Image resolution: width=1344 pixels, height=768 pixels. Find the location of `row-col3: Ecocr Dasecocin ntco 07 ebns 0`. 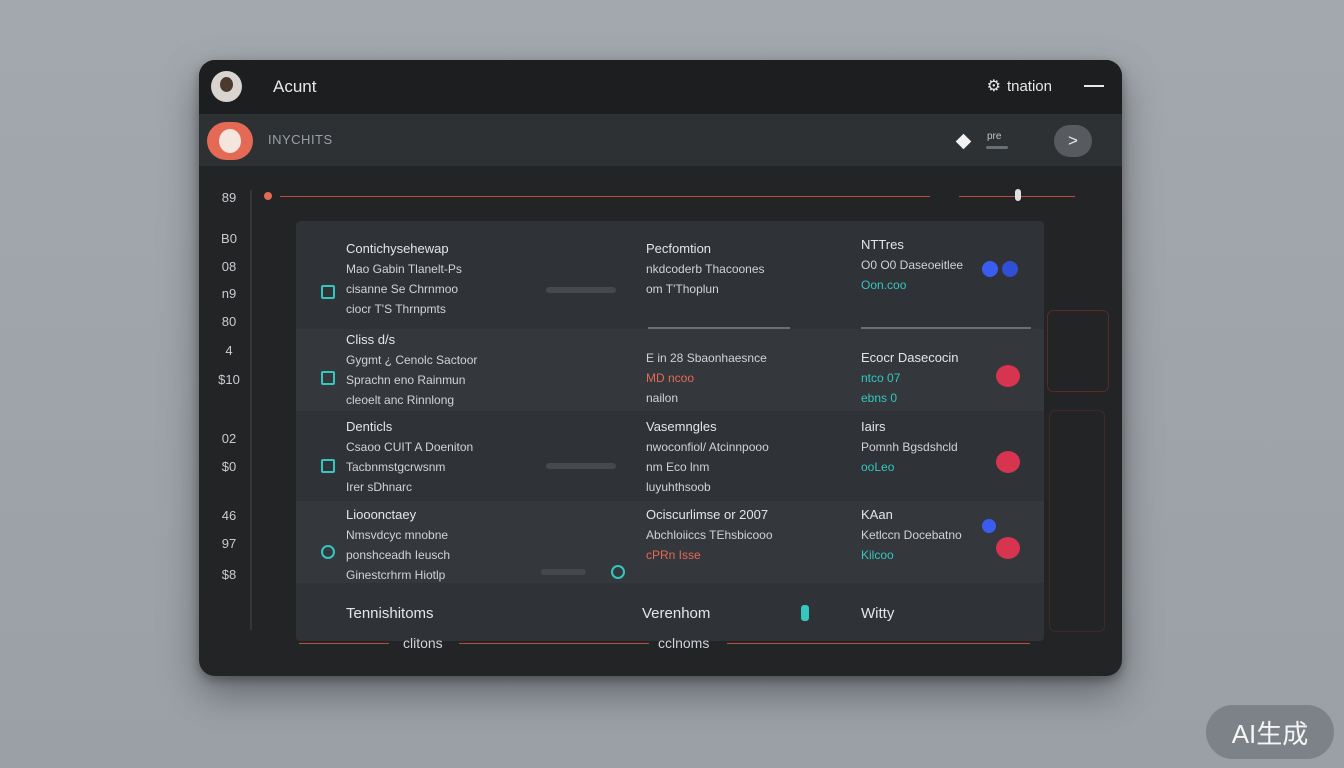

row-col3: Ecocr Dasecocin ntco 07 ebns 0 is located at coordinates (910, 378).